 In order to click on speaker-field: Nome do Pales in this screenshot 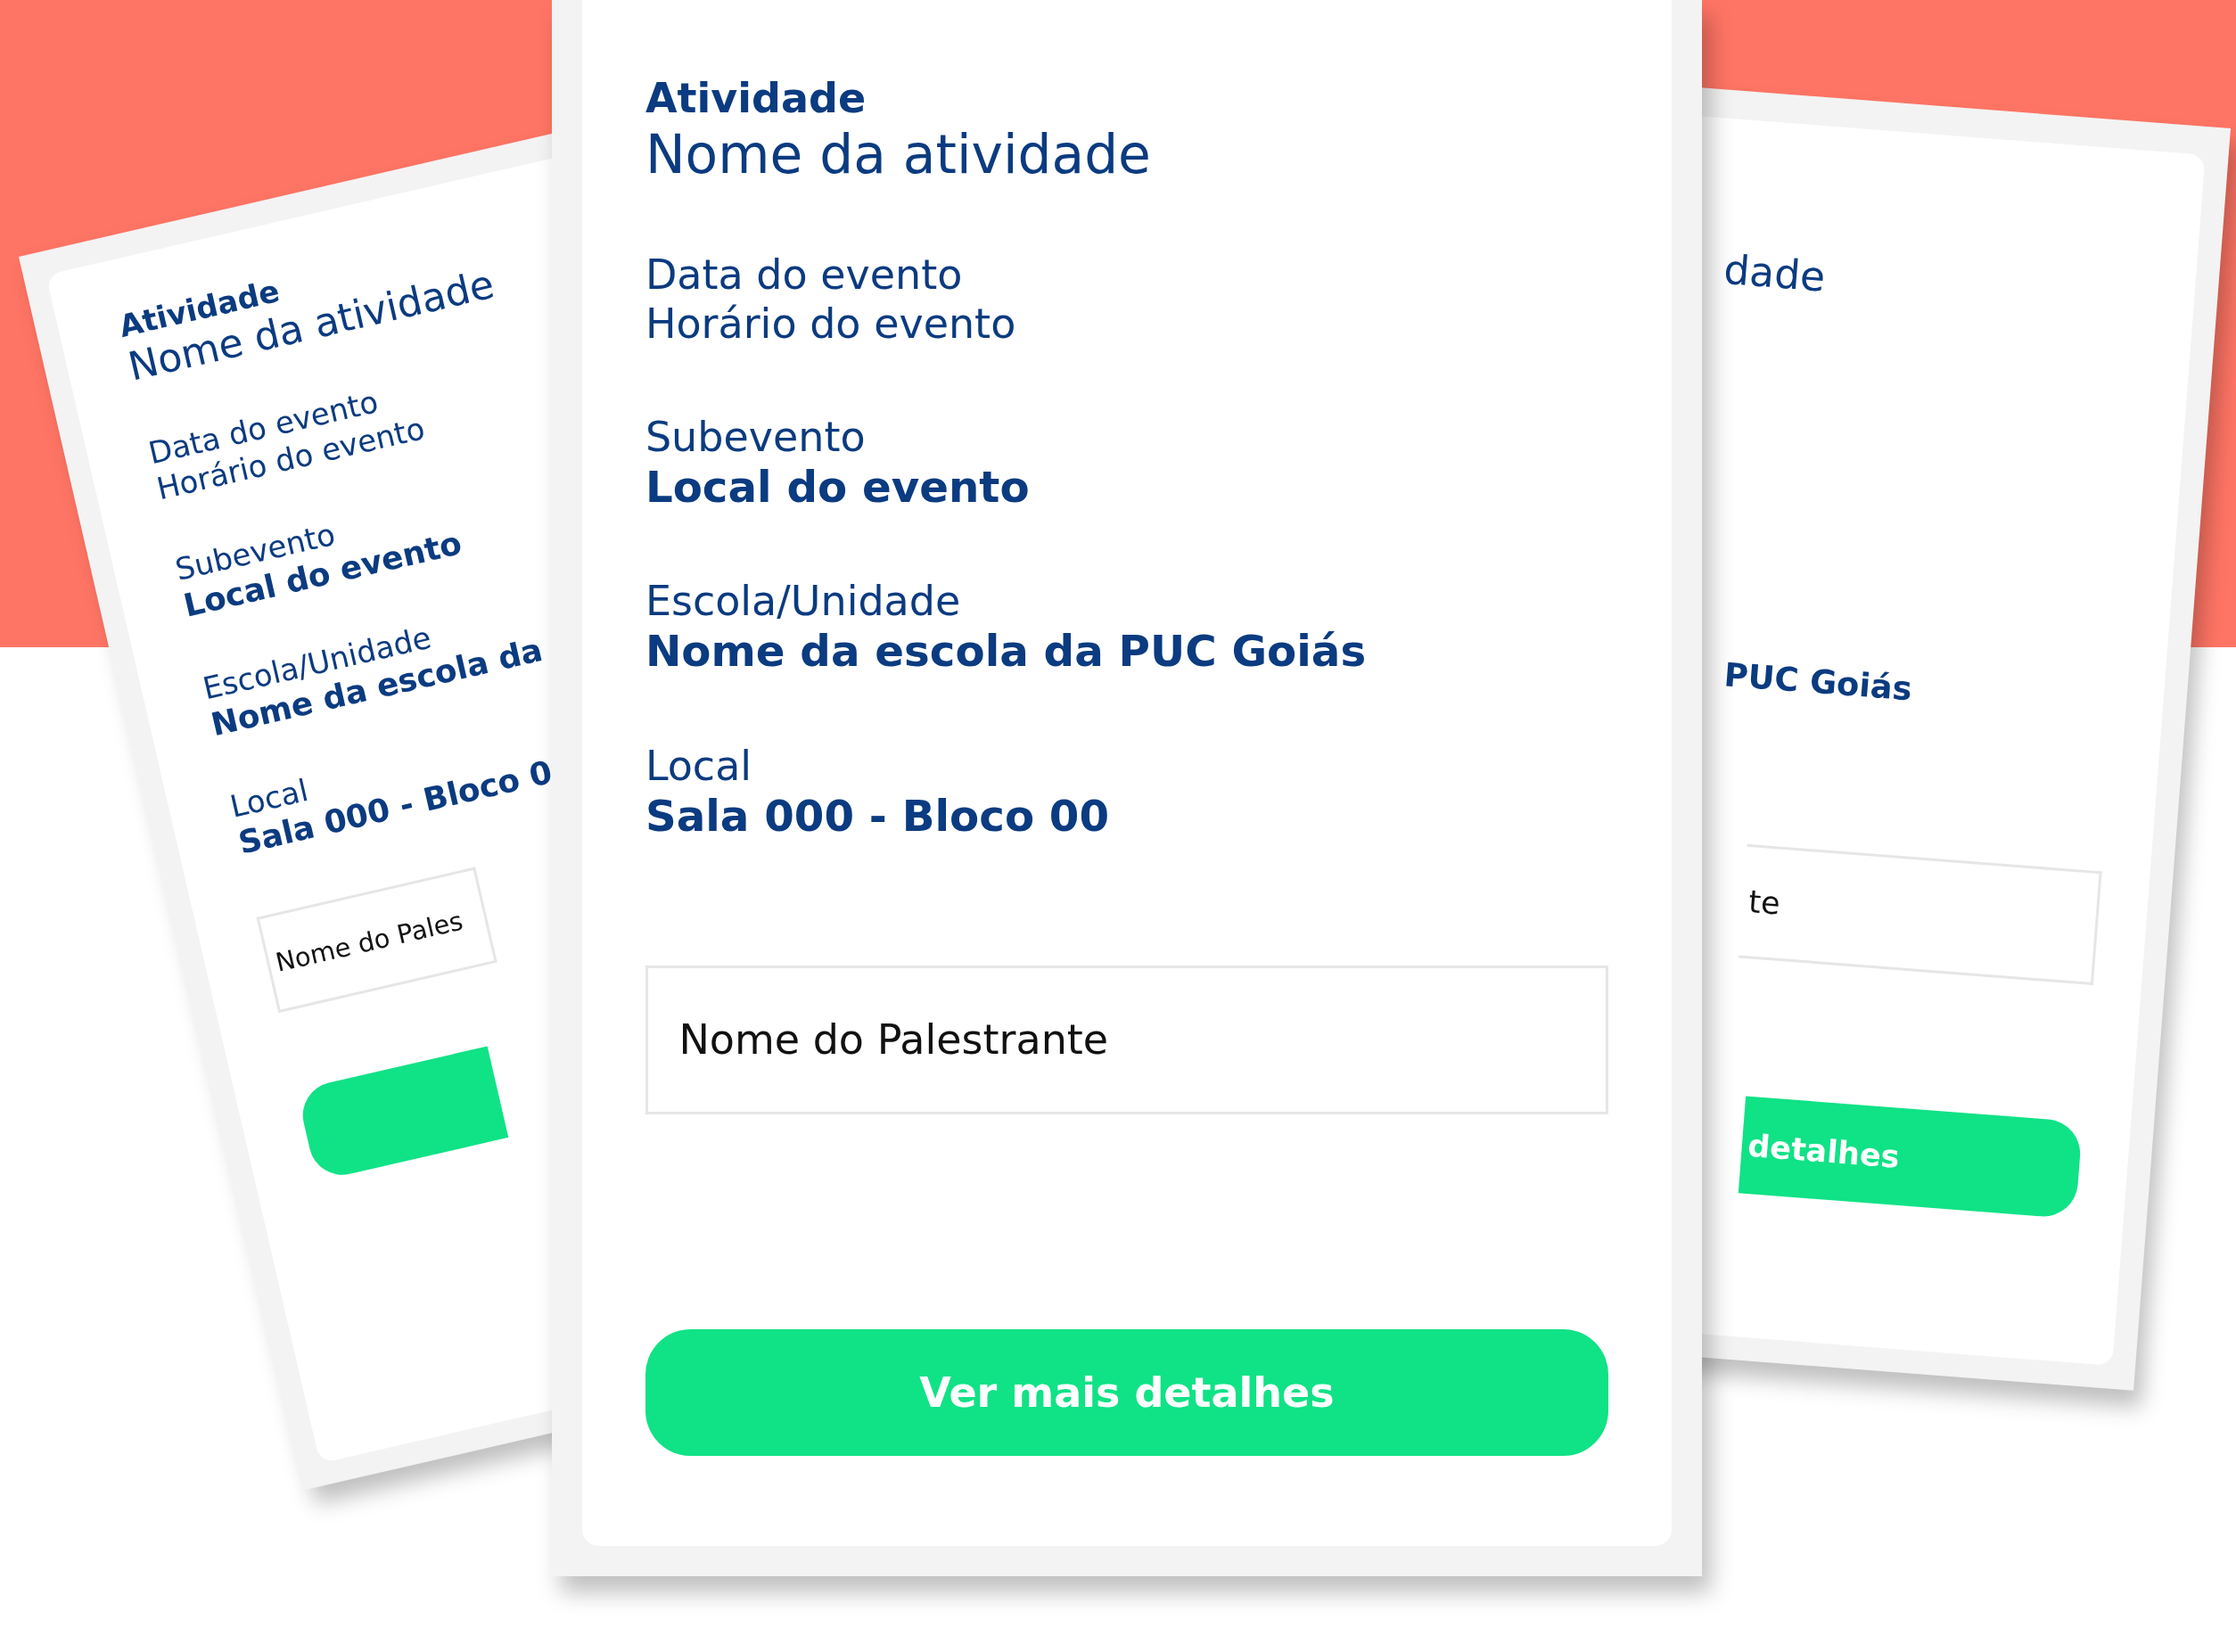, I will do `click(377, 940)`.